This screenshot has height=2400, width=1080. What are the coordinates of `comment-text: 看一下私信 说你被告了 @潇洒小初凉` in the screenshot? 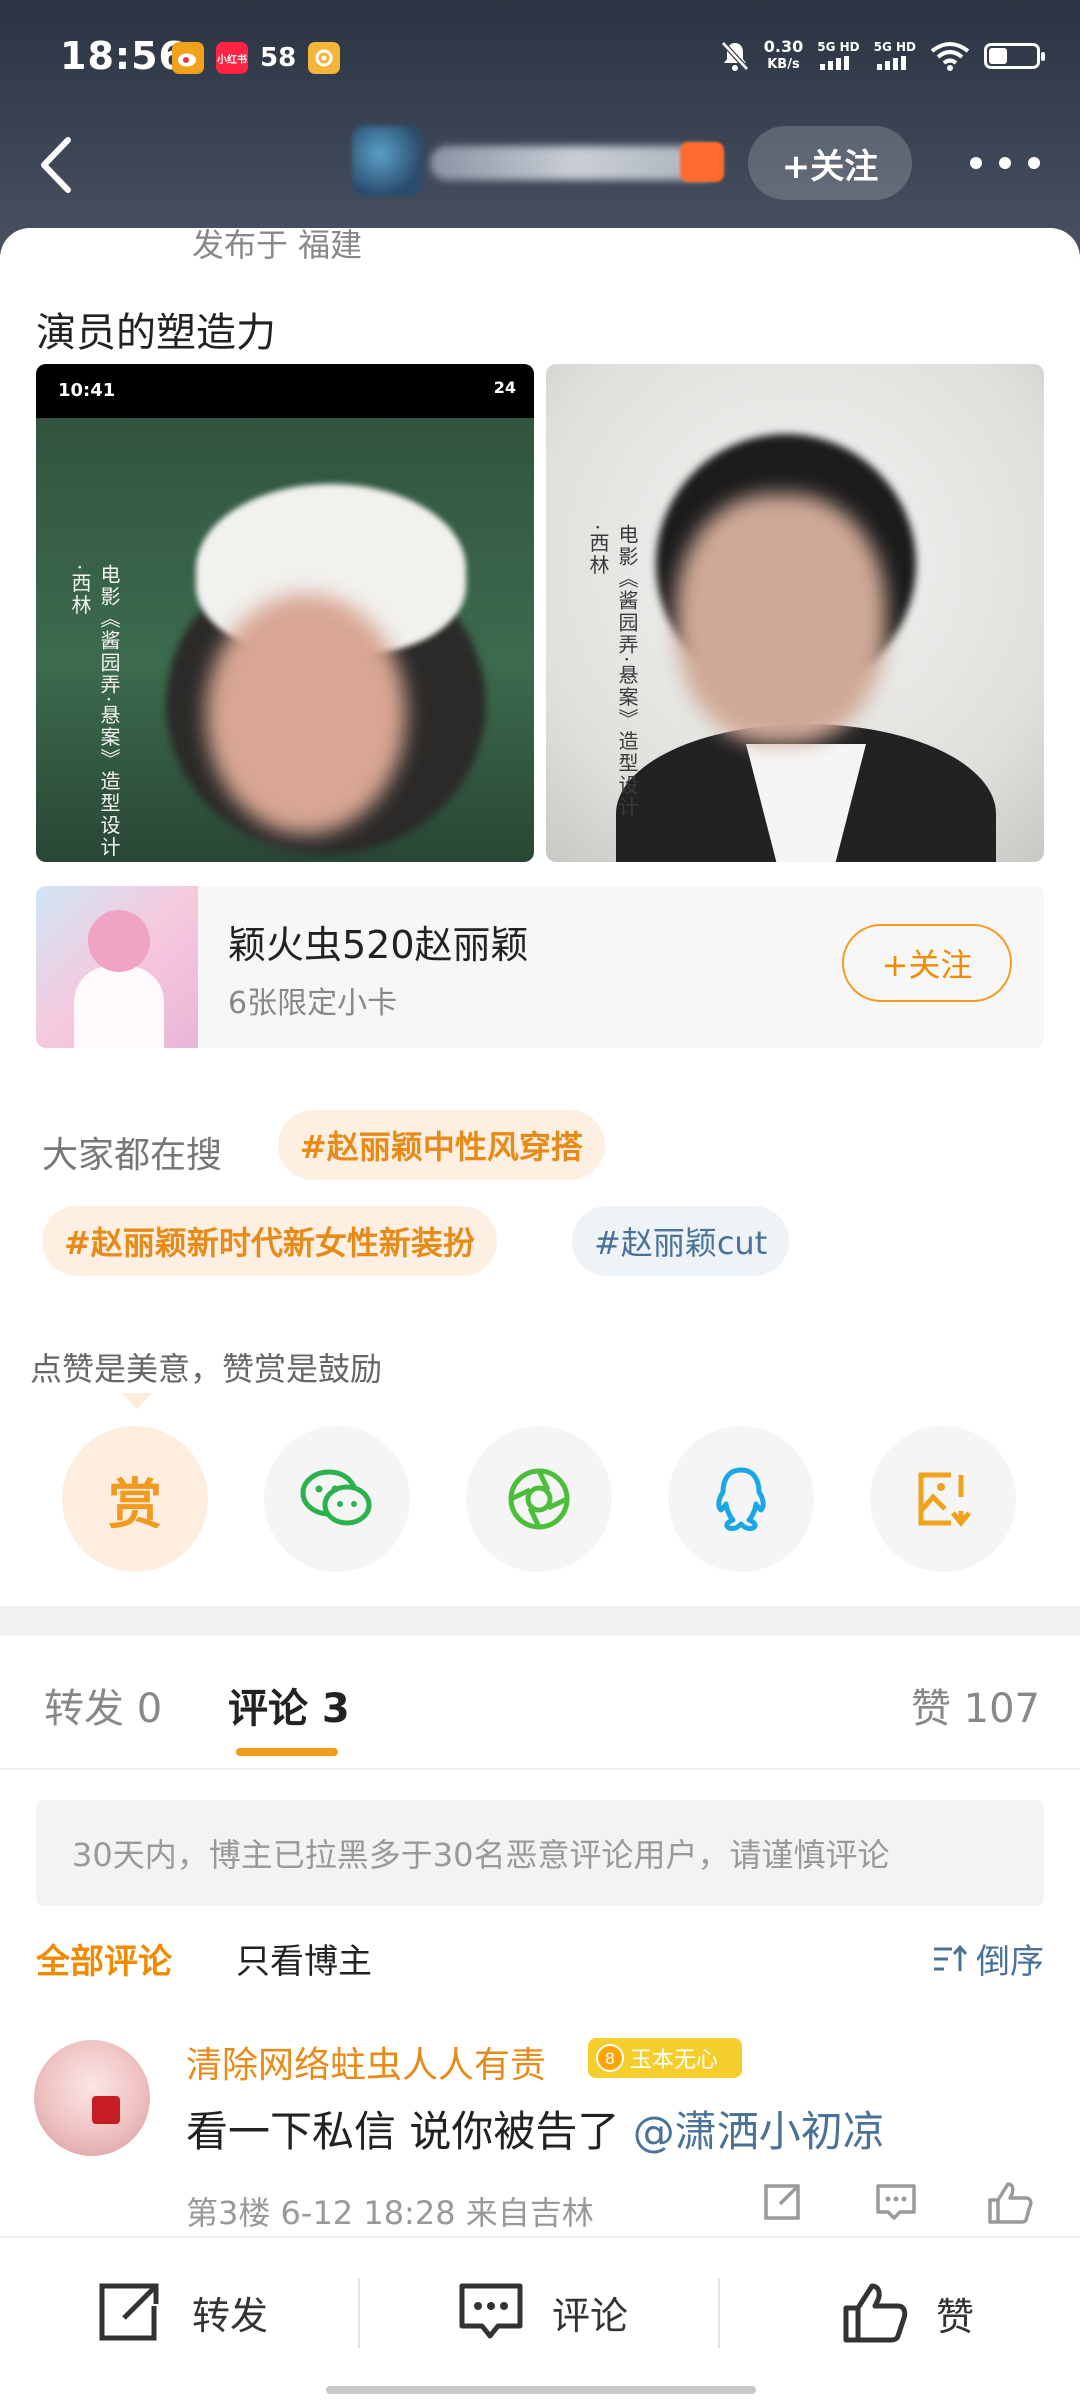 It's located at (535, 2128).